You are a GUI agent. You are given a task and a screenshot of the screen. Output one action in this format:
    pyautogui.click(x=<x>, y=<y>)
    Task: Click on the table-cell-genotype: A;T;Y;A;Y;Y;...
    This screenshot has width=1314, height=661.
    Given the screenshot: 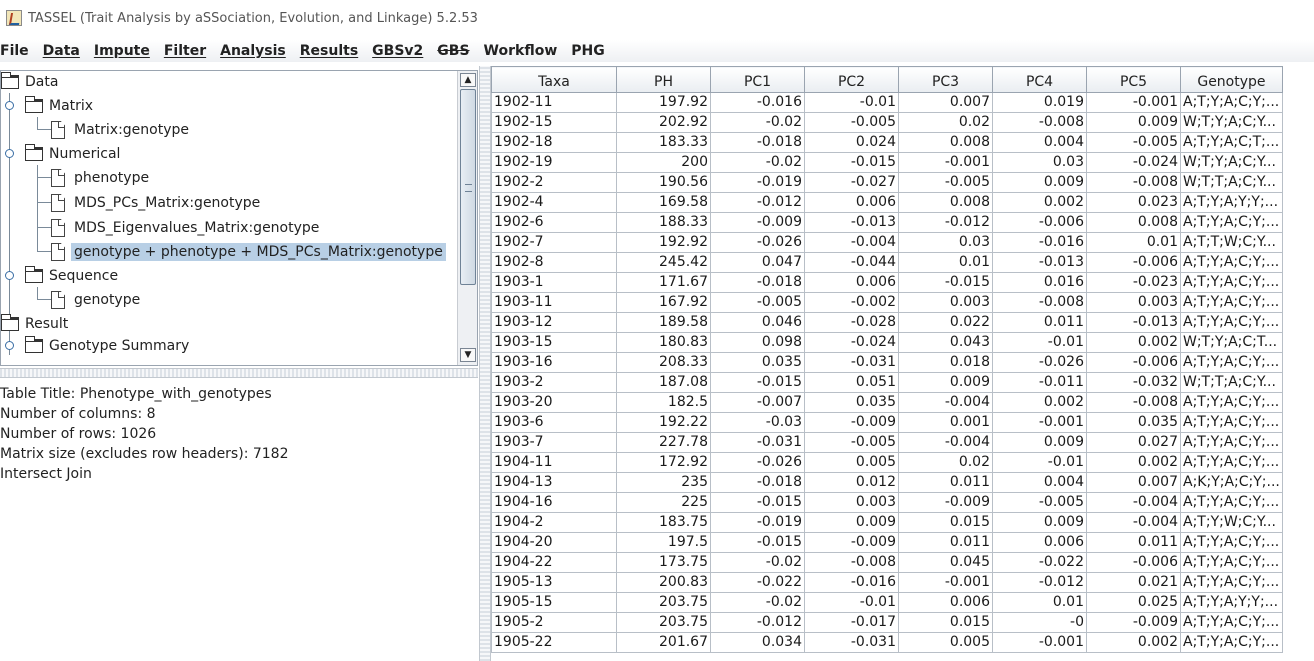 What is the action you would take?
    pyautogui.click(x=1231, y=602)
    